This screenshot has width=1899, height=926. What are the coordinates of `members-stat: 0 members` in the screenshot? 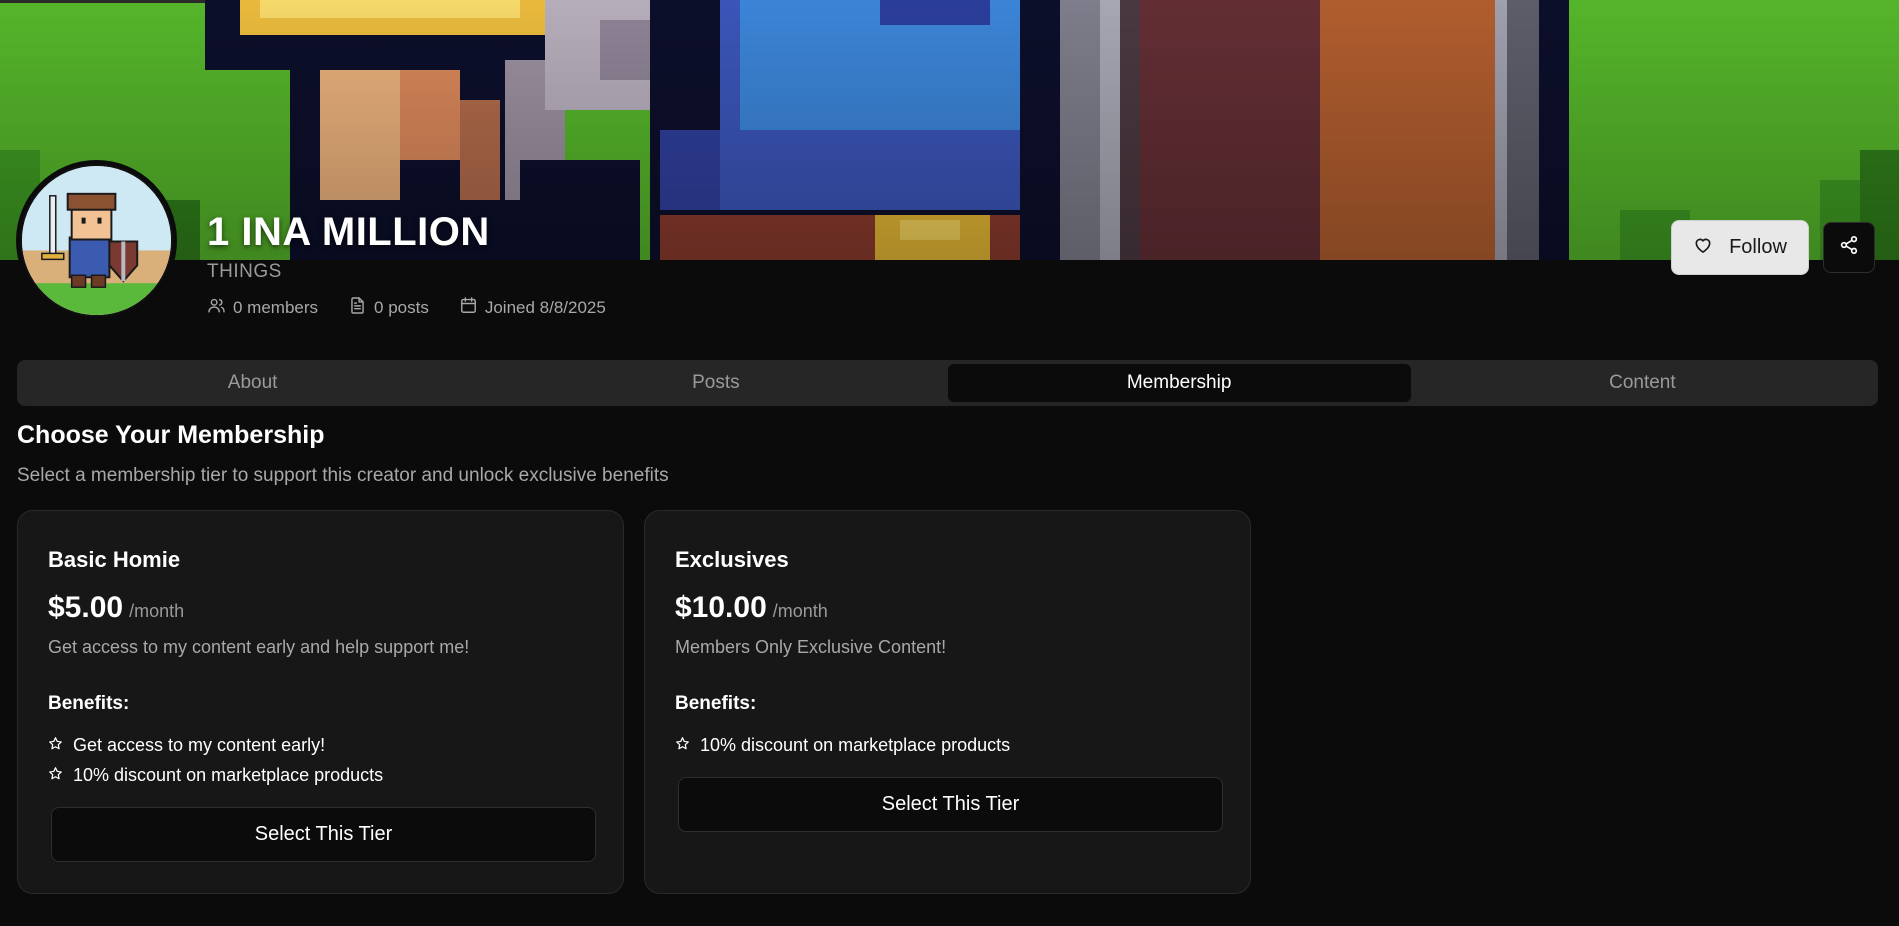 It's located at (262, 308).